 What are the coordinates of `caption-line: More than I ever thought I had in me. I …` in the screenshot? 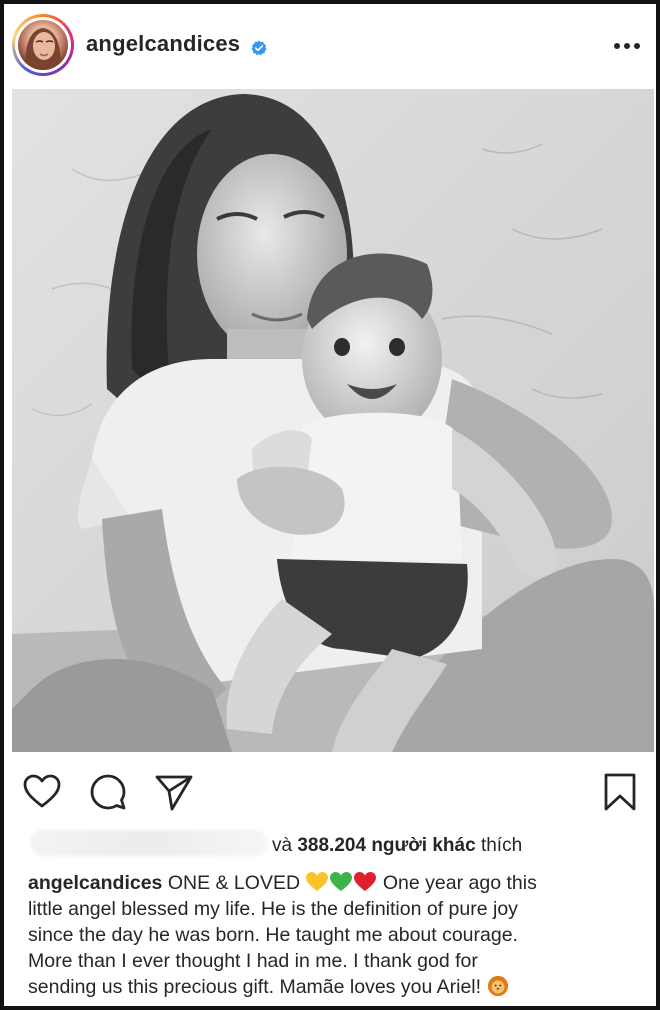 It's located at (253, 961).